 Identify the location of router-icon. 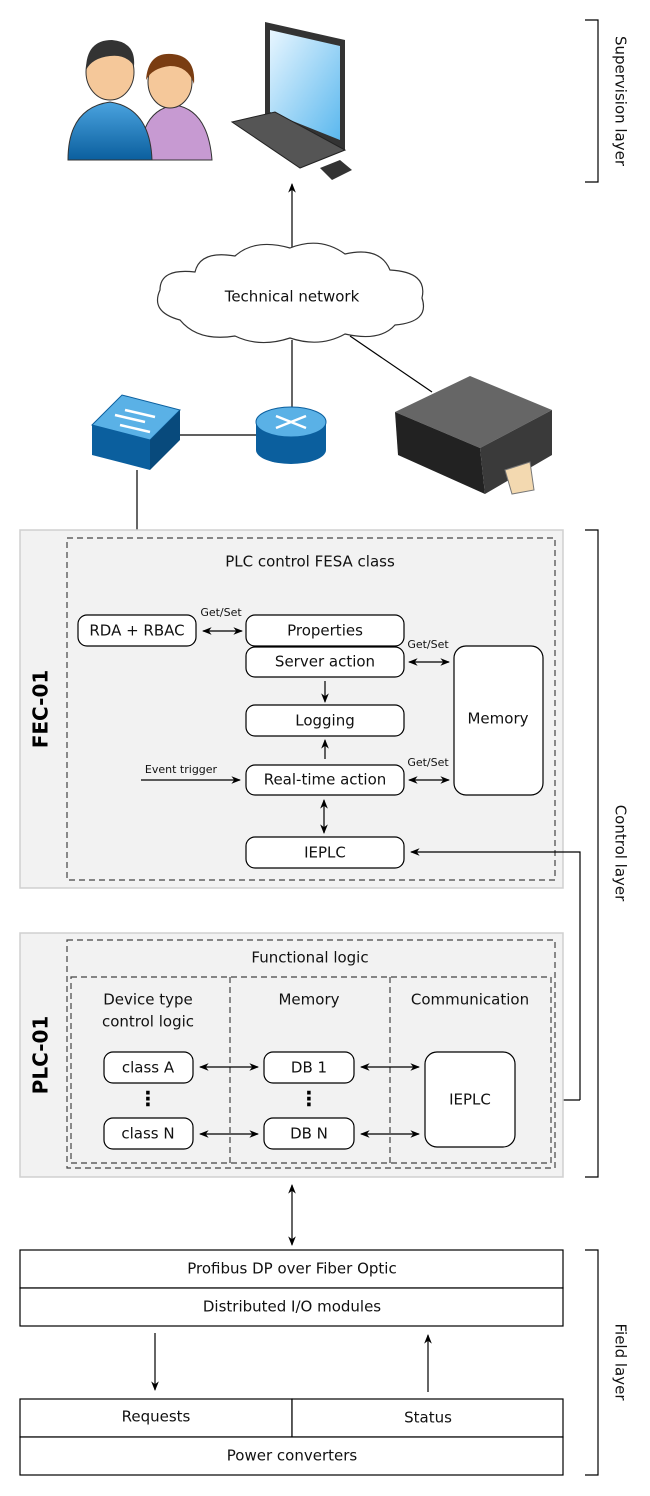
(291, 435).